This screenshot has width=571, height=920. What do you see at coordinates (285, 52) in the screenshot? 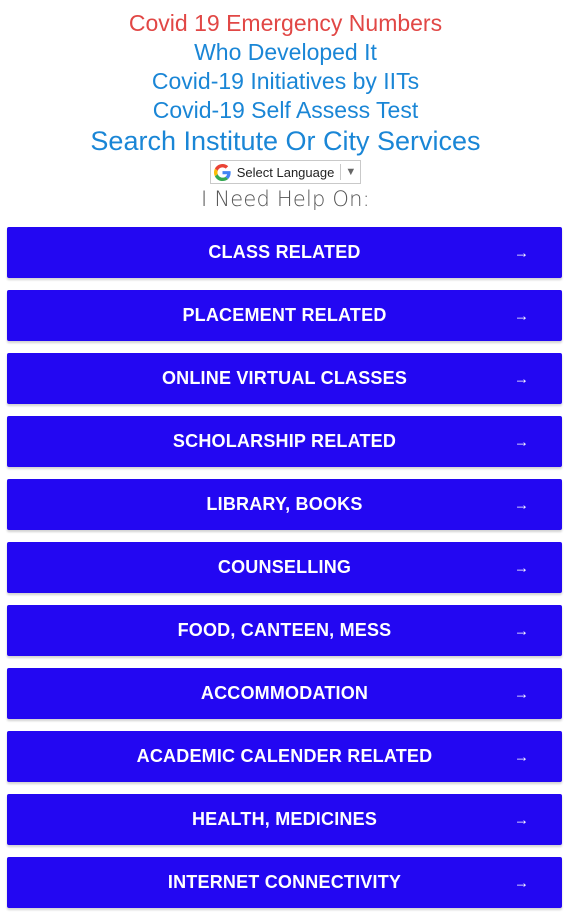
I see `who-developed-link: Who Developed It` at bounding box center [285, 52].